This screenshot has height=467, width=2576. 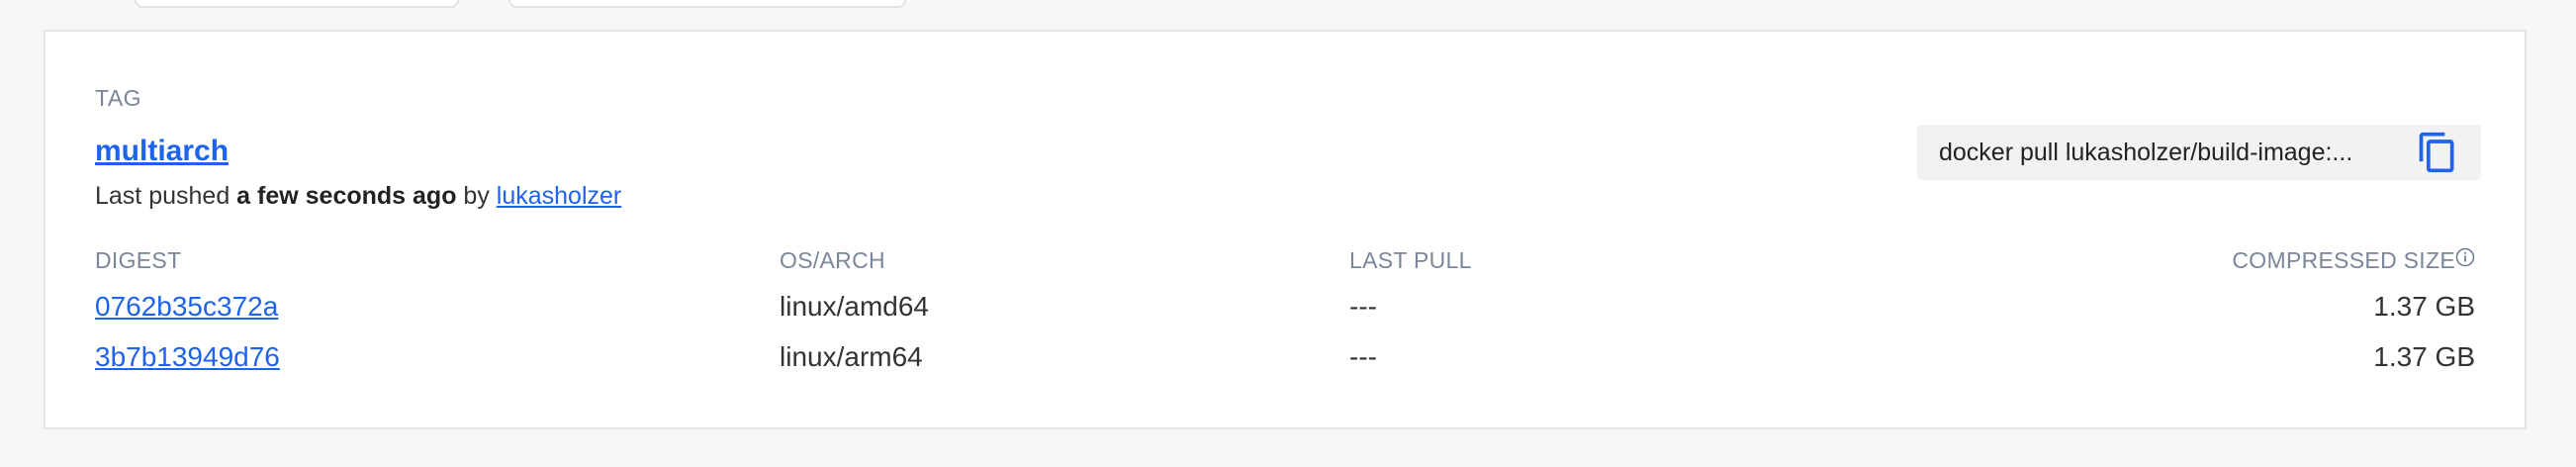 What do you see at coordinates (477, 196) in the screenshot?
I see `pushed-by-word: by` at bounding box center [477, 196].